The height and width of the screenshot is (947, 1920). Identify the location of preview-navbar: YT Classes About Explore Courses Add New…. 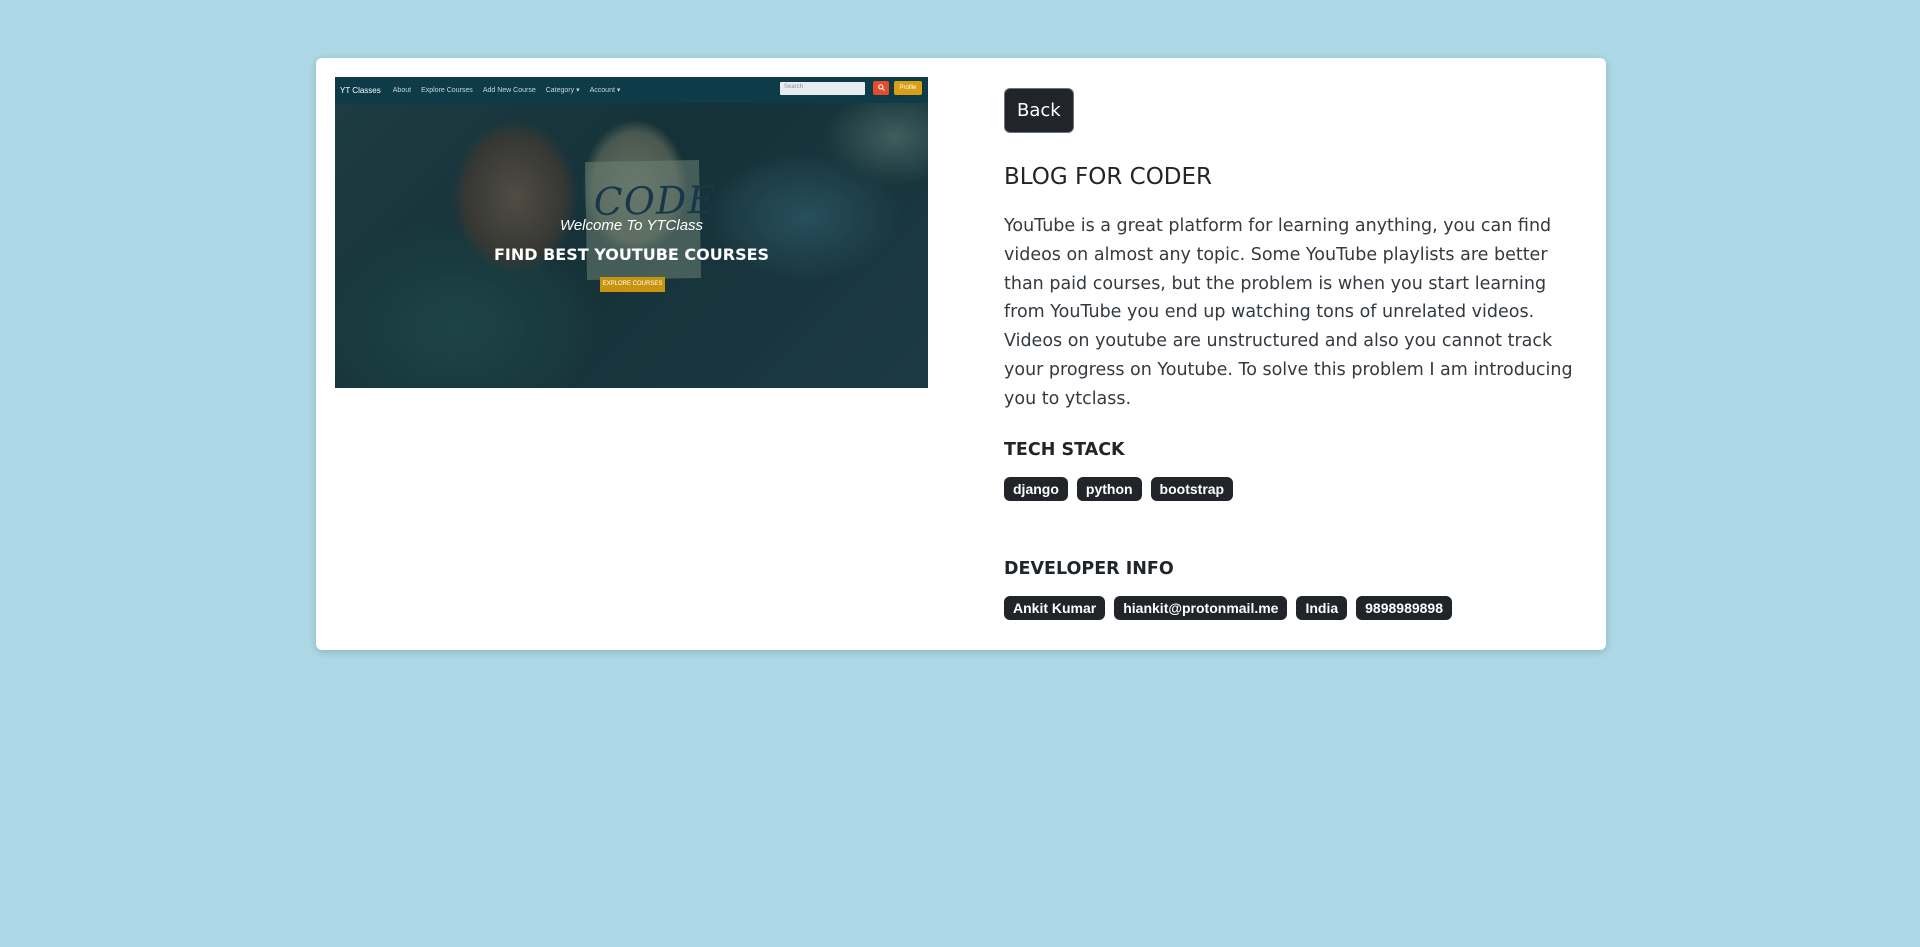
(631, 90).